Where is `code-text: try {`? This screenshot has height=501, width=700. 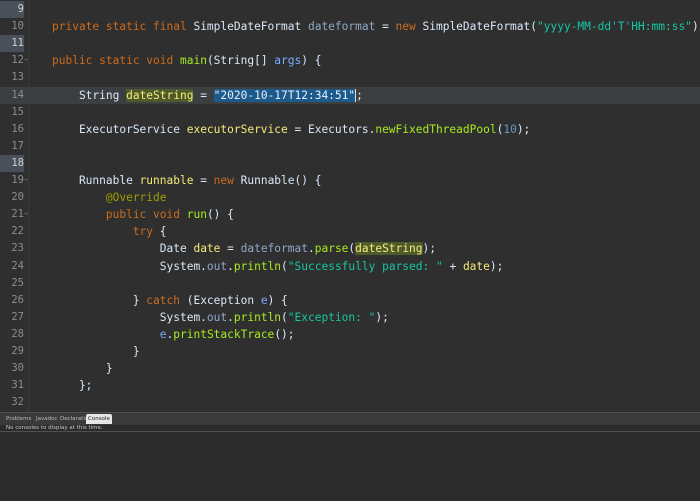
code-text: try { is located at coordinates (109, 231).